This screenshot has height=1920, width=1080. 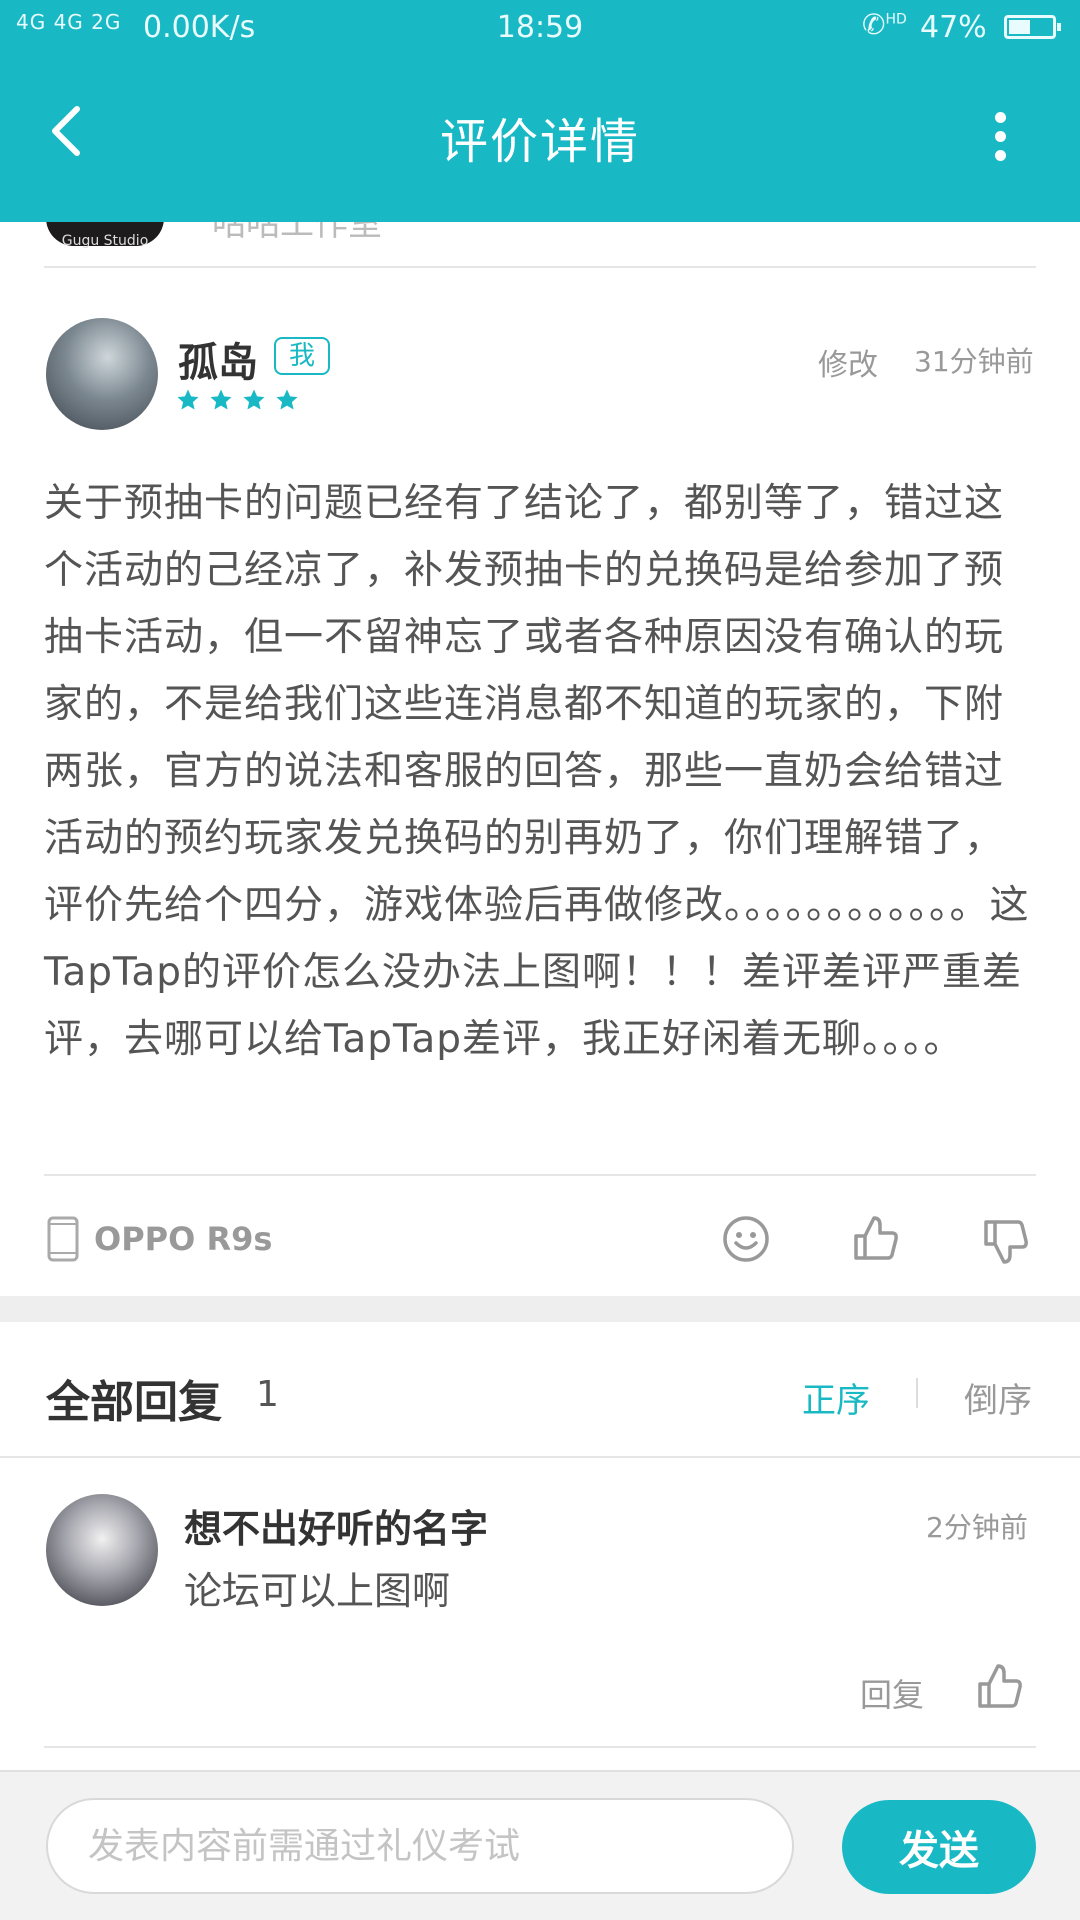 I want to click on reply-thumbs-up-icon, so click(x=1000, y=1686).